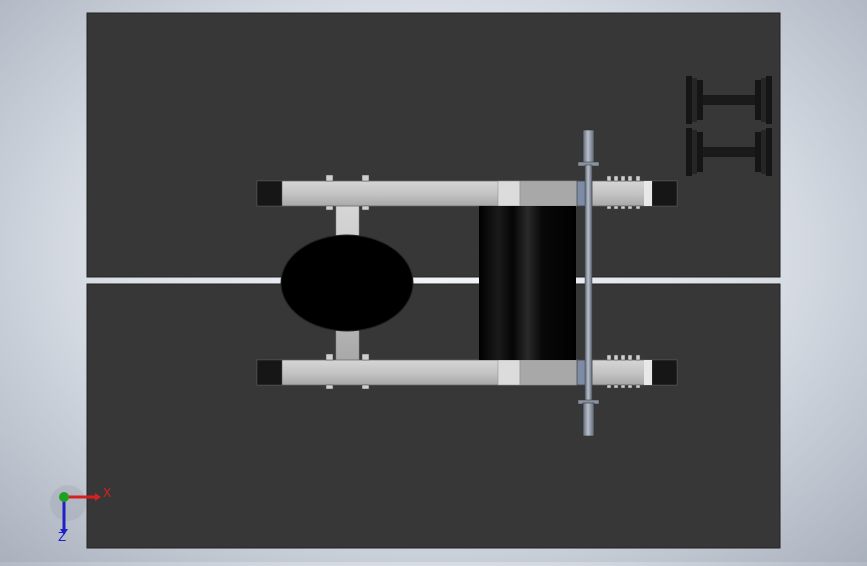 Image resolution: width=867 pixels, height=566 pixels. I want to click on frame-rail-upper, so click(467, 193).